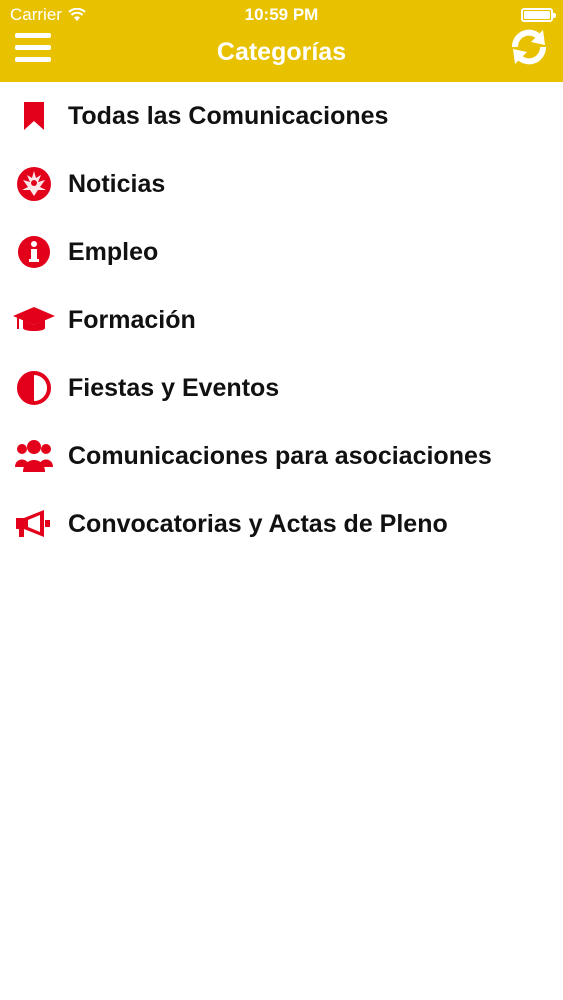  What do you see at coordinates (132, 319) in the screenshot?
I see `category-label: Formación` at bounding box center [132, 319].